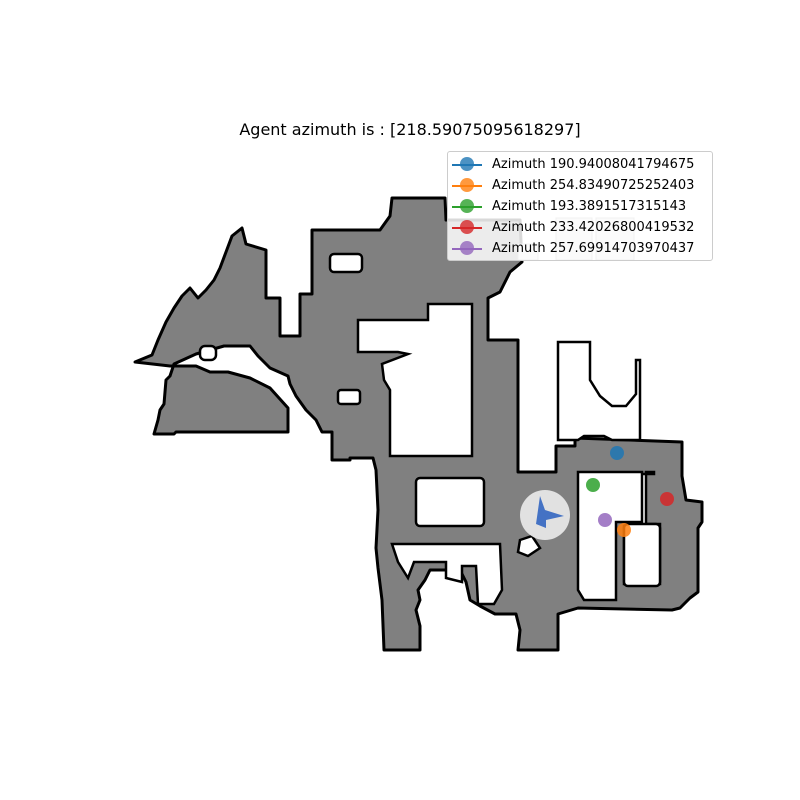 The width and height of the screenshot is (800, 800). What do you see at coordinates (346, 263) in the screenshot?
I see `room-top-opening` at bounding box center [346, 263].